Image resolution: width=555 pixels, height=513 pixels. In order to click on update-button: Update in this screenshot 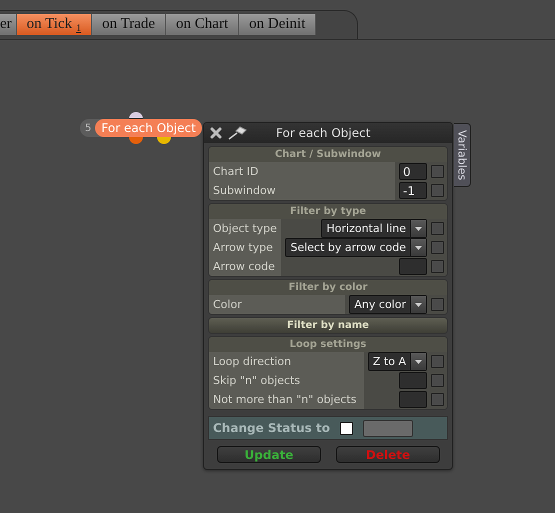, I will do `click(269, 454)`.